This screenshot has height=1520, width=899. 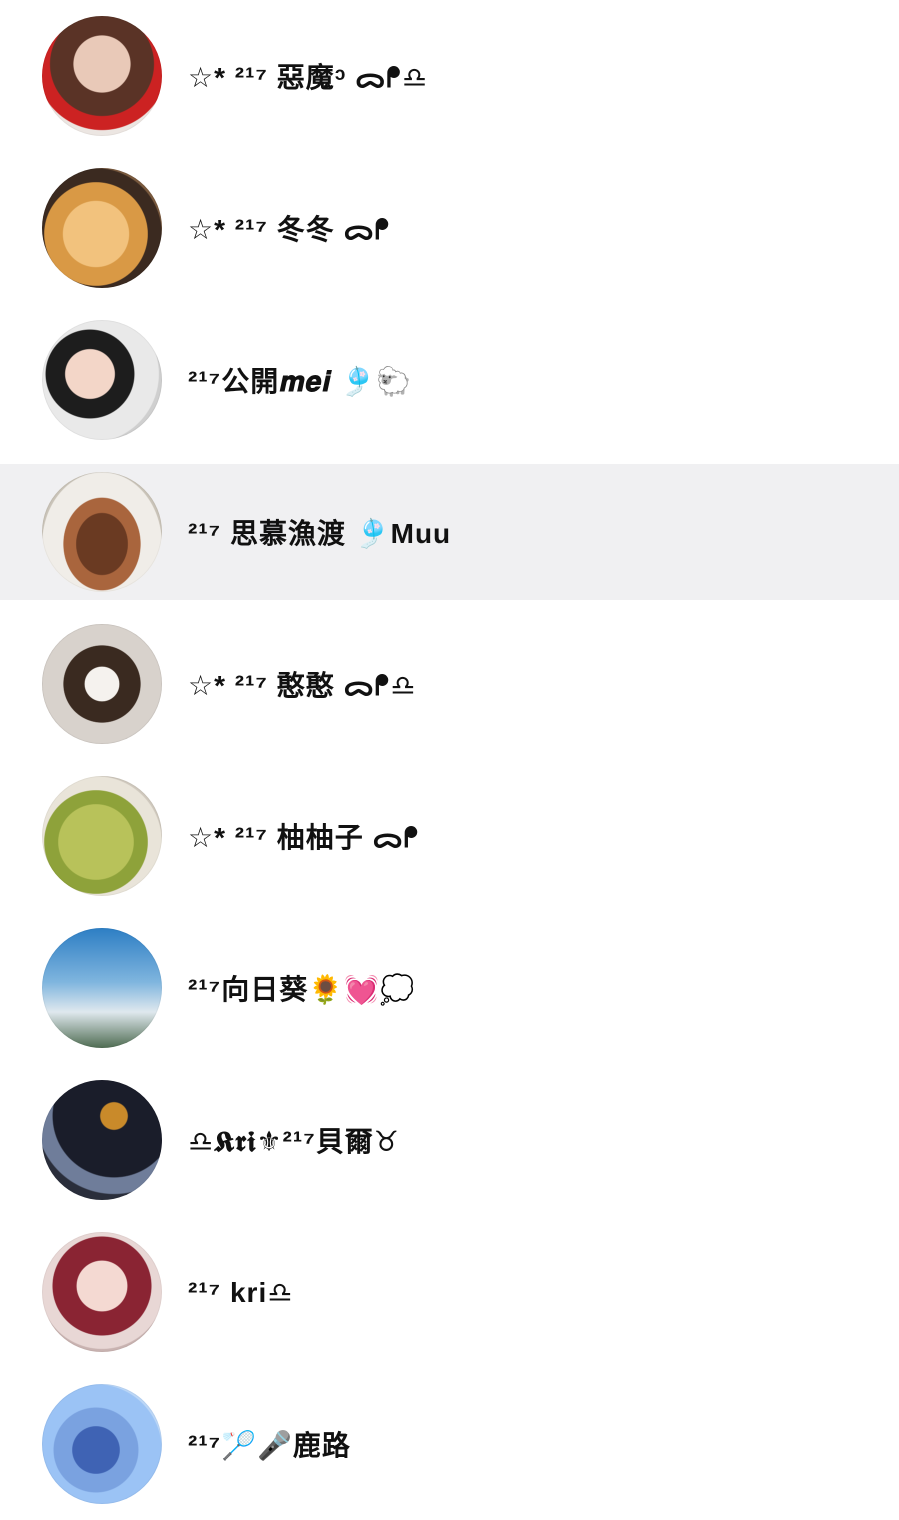 I want to click on list-item: ²¹⁷ kri♎, so click(x=449, y=1292).